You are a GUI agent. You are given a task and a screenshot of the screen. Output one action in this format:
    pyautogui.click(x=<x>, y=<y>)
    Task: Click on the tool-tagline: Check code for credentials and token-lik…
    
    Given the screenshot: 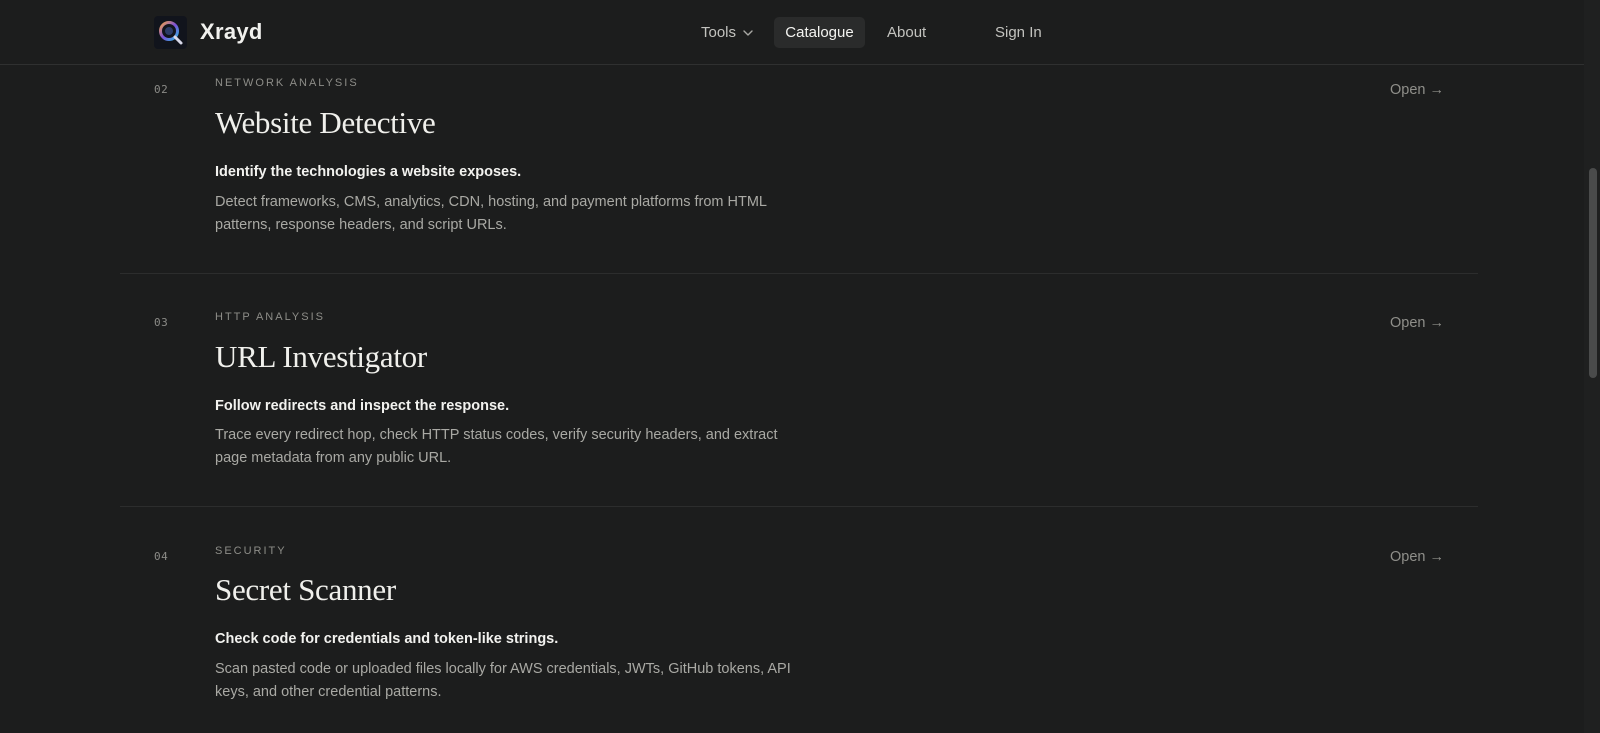 What is the action you would take?
    pyautogui.click(x=387, y=639)
    